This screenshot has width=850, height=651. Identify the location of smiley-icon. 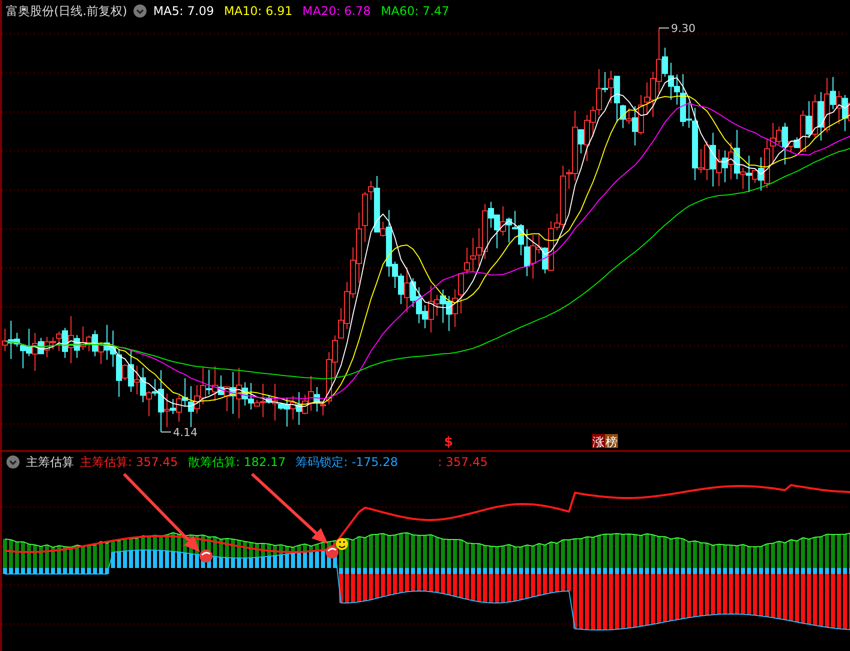
(342, 544).